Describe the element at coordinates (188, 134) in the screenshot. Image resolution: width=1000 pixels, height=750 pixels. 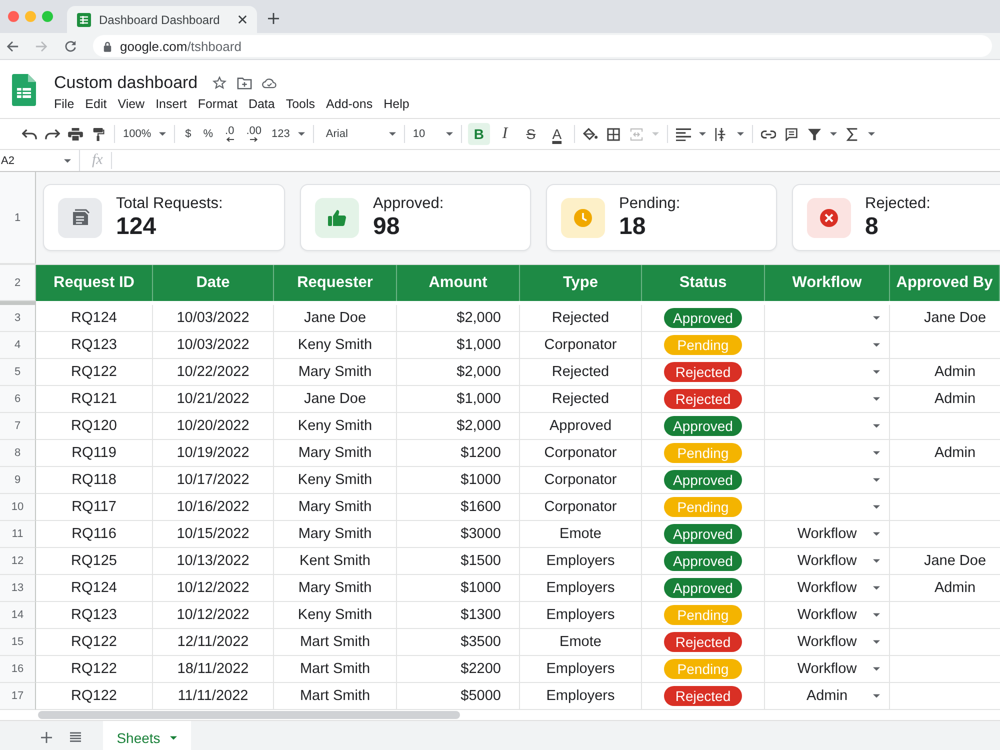
I see `currency-format-button: $` at that location.